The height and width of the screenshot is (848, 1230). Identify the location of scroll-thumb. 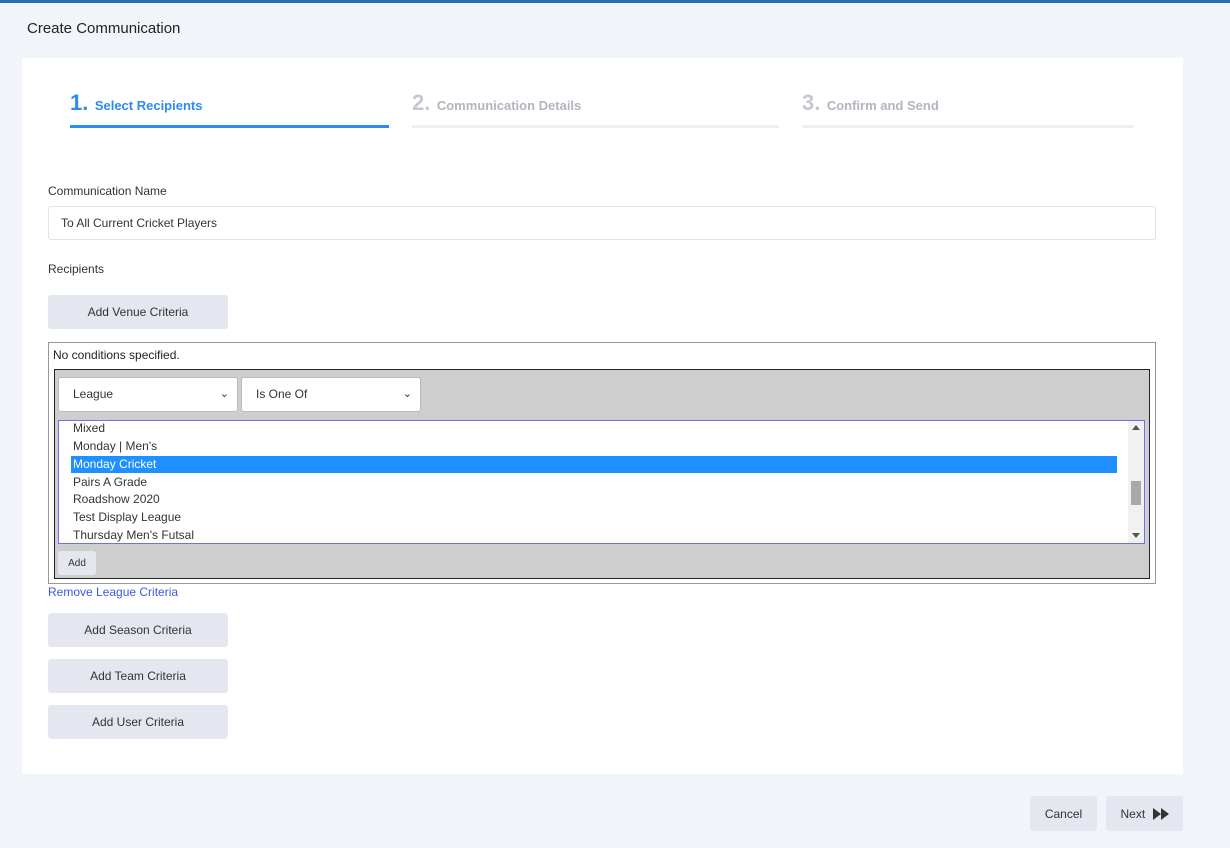
(1136, 493).